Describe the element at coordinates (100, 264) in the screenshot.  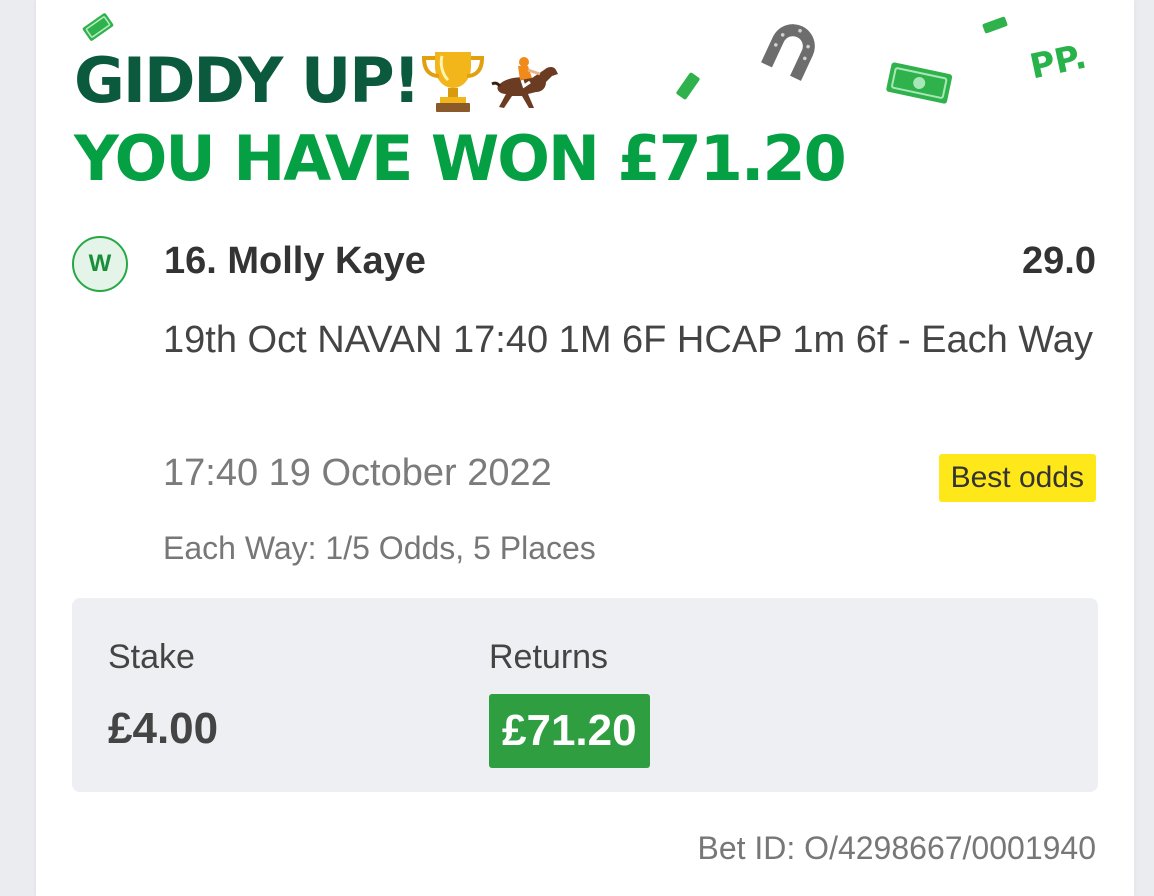
I see `win-badge-icon: W` at that location.